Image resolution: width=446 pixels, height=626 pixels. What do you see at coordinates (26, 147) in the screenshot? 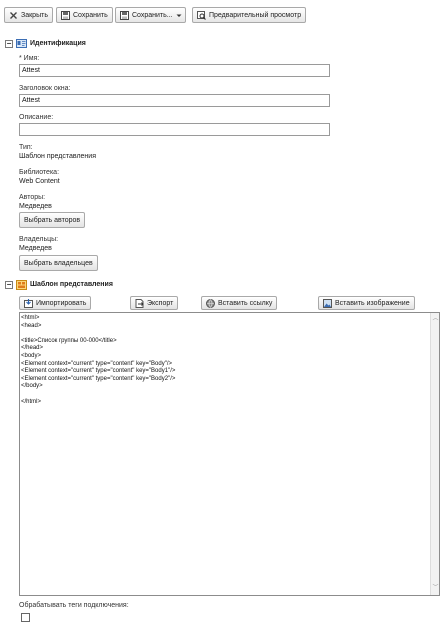
I see `type-label: Тип:` at bounding box center [26, 147].